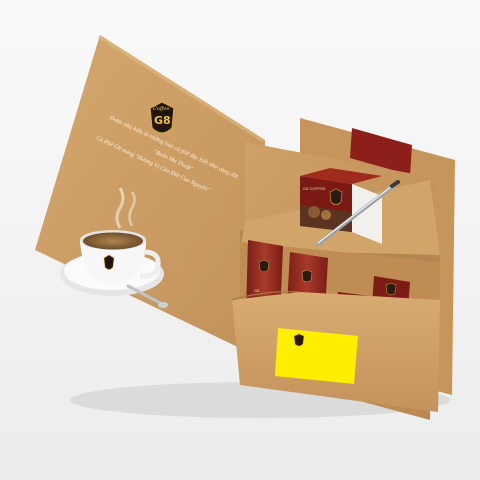 Image resolution: width=480 pixels, height=480 pixels. What do you see at coordinates (316, 356) in the screenshot?
I see `yellow-business-card` at bounding box center [316, 356].